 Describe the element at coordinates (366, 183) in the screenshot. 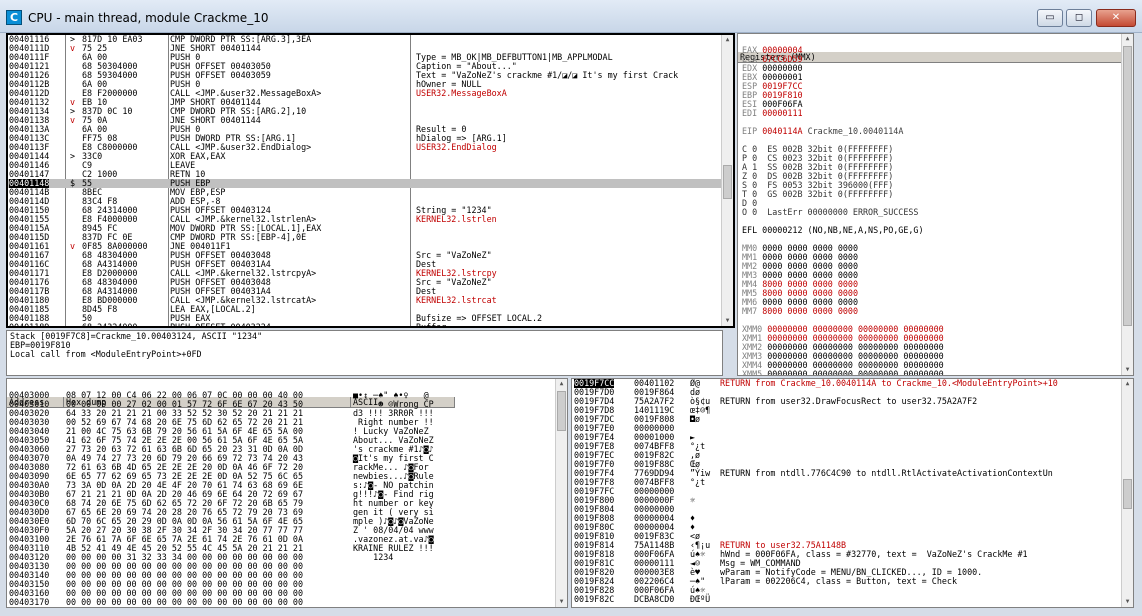

I see `disasm-row: 00401148 $55 PUSH EBP` at that location.